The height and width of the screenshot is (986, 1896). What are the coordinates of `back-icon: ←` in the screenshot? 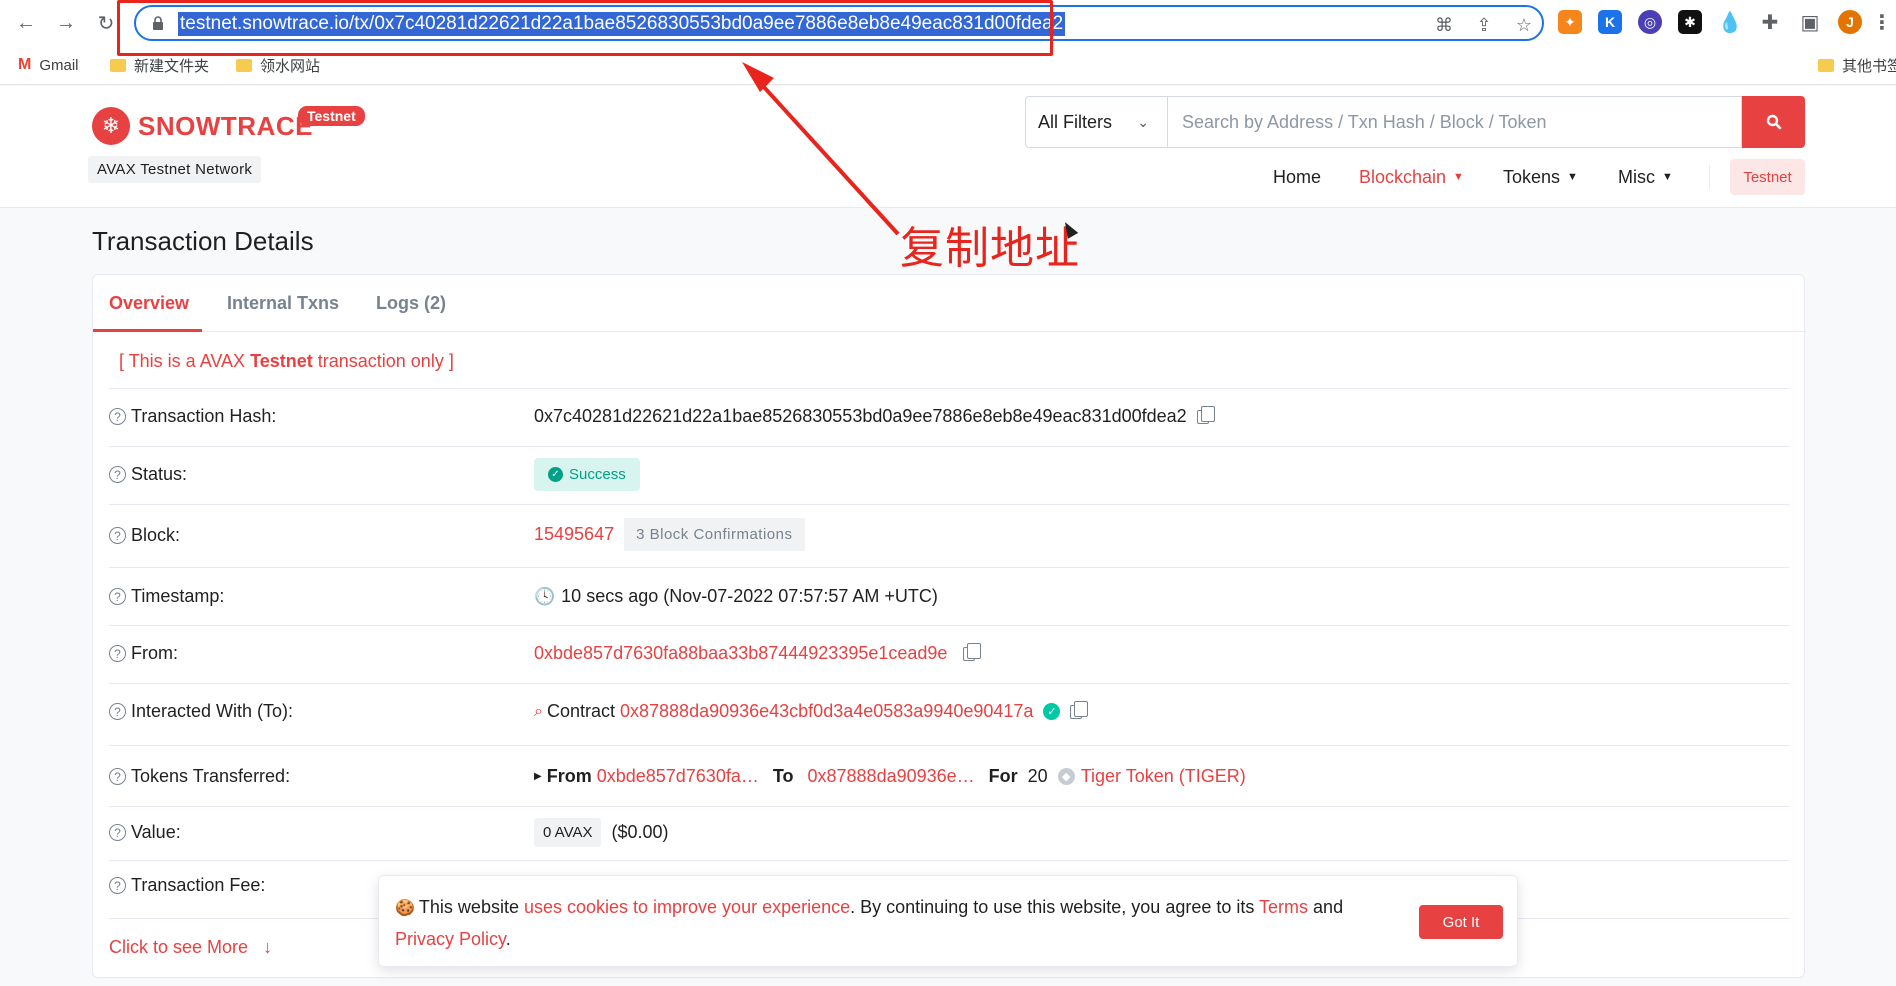 It's located at (26, 23).